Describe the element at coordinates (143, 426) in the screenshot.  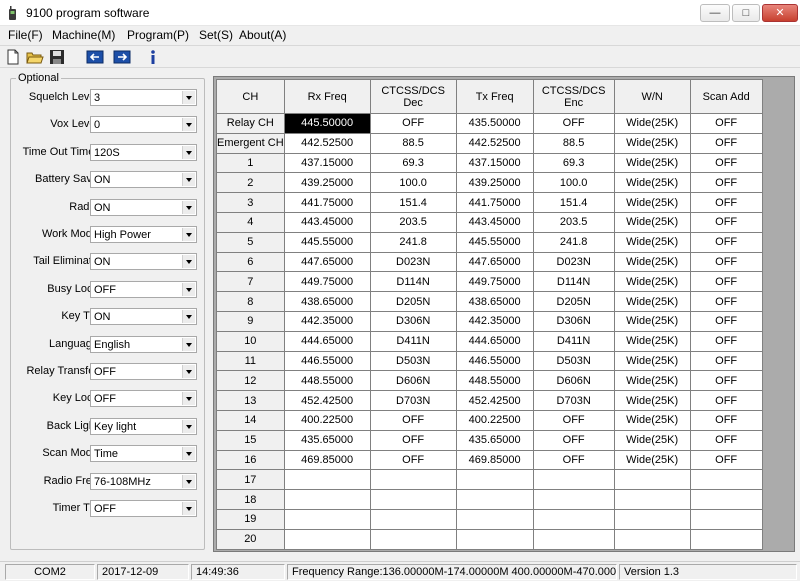
I see `back-light-select: Key light` at that location.